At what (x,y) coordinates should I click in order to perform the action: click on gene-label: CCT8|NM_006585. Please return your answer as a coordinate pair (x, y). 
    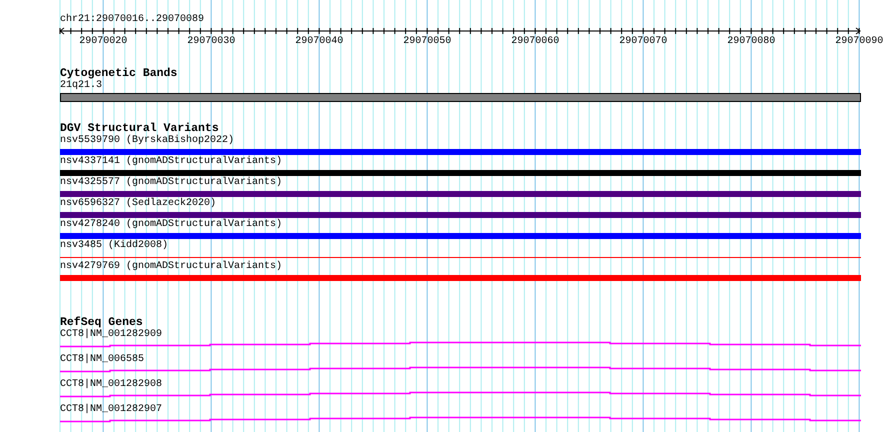
    Looking at the image, I should click on (102, 360).